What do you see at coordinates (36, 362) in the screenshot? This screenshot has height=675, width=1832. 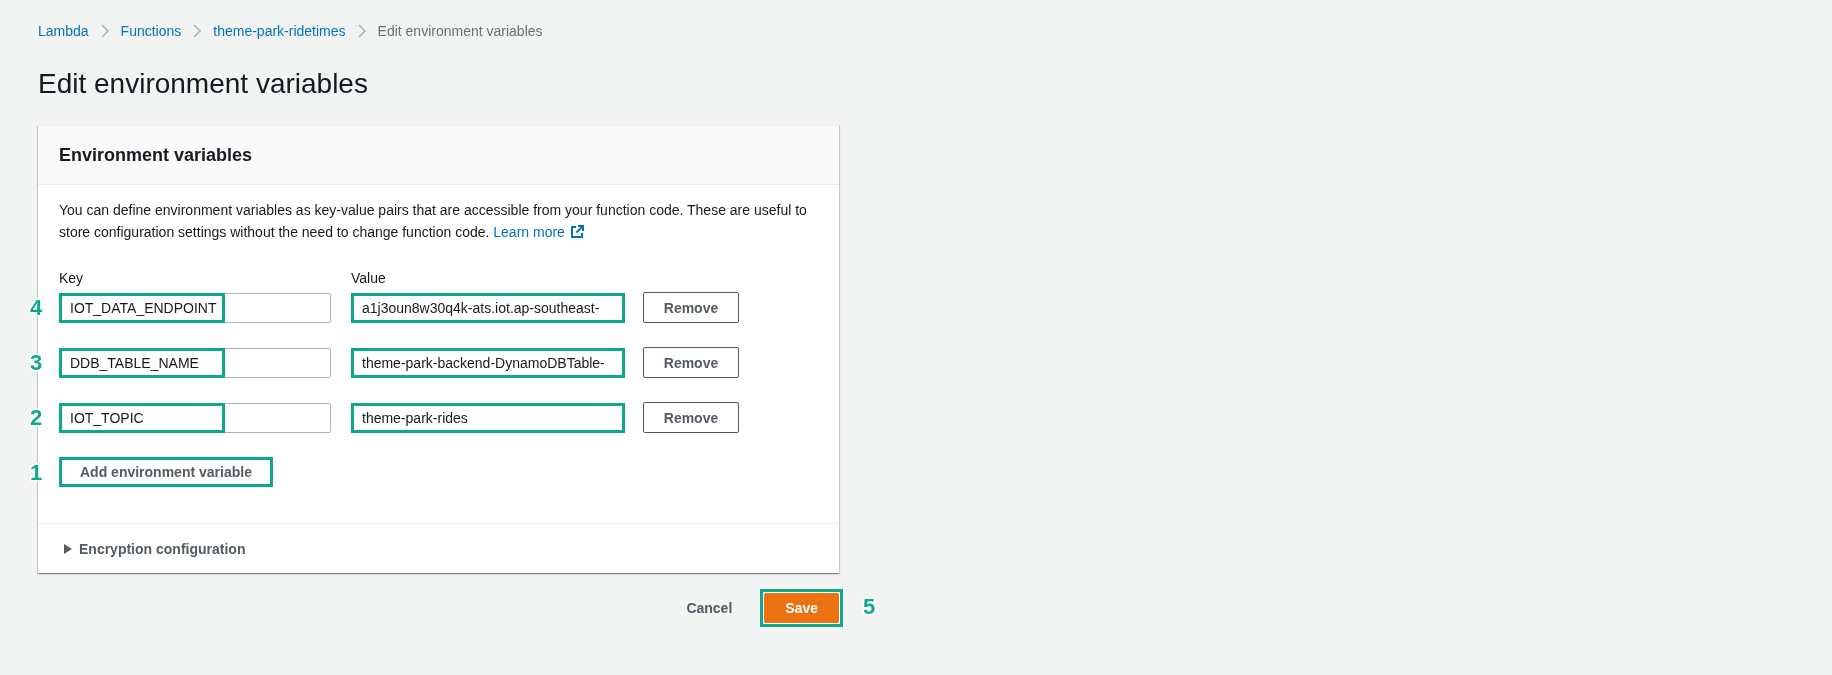 I see `callout-number: 3` at bounding box center [36, 362].